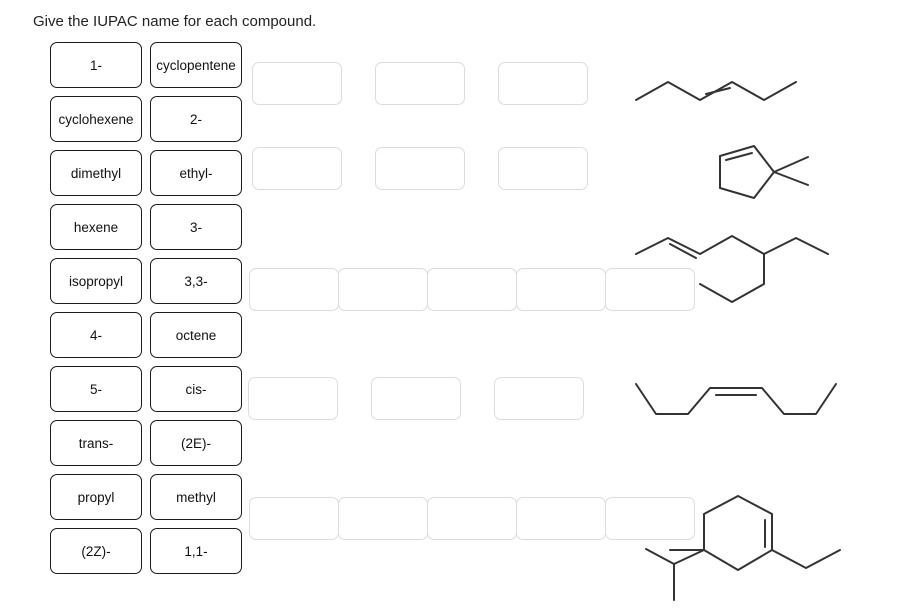 This screenshot has width=920, height=611. I want to click on structure-5-substituted-cyclohexene, so click(758, 549).